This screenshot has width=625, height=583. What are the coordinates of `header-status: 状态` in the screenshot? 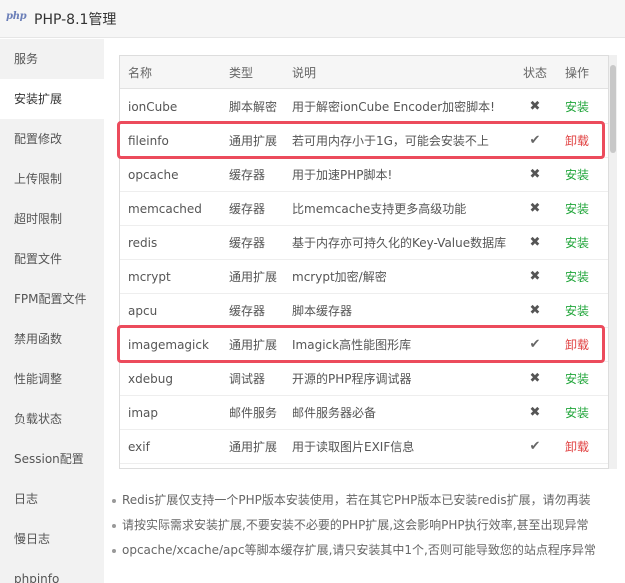 It's located at (535, 72).